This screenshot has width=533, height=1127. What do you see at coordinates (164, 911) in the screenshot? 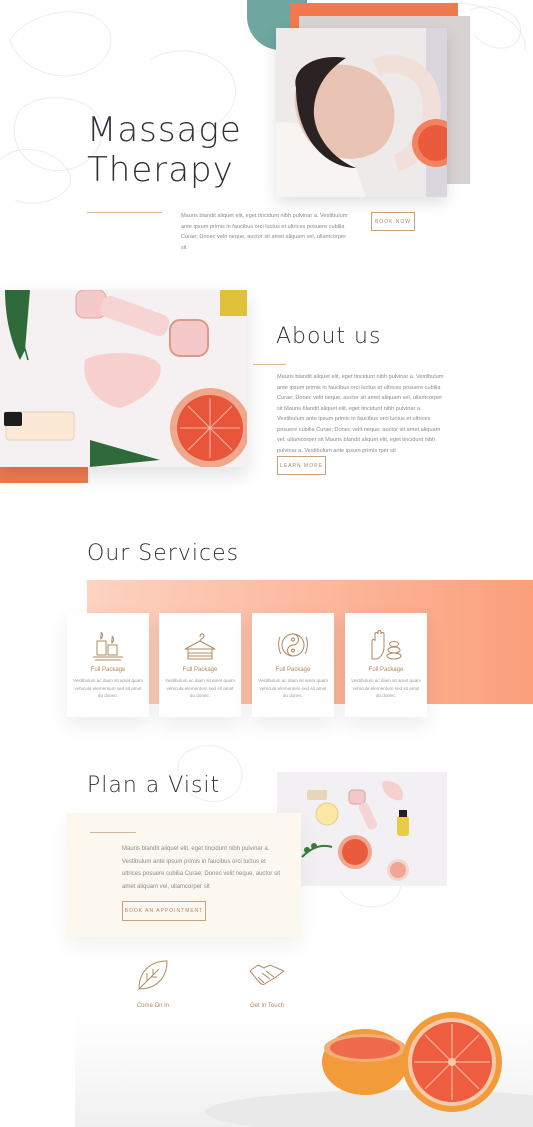
I see `book-appointment-button: Book an Appointment` at bounding box center [164, 911].